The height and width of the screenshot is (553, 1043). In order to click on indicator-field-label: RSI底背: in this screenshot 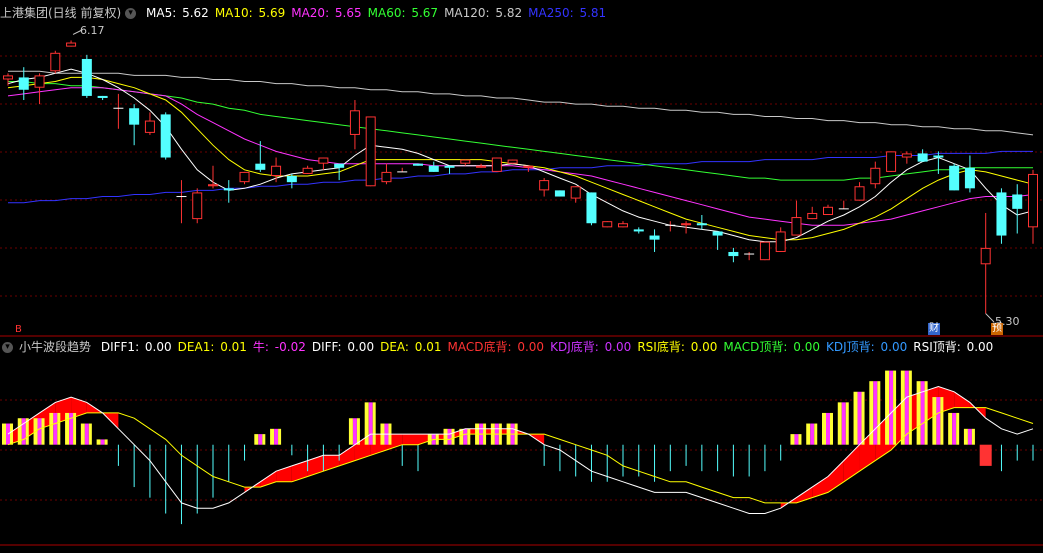, I will do `click(661, 347)`.